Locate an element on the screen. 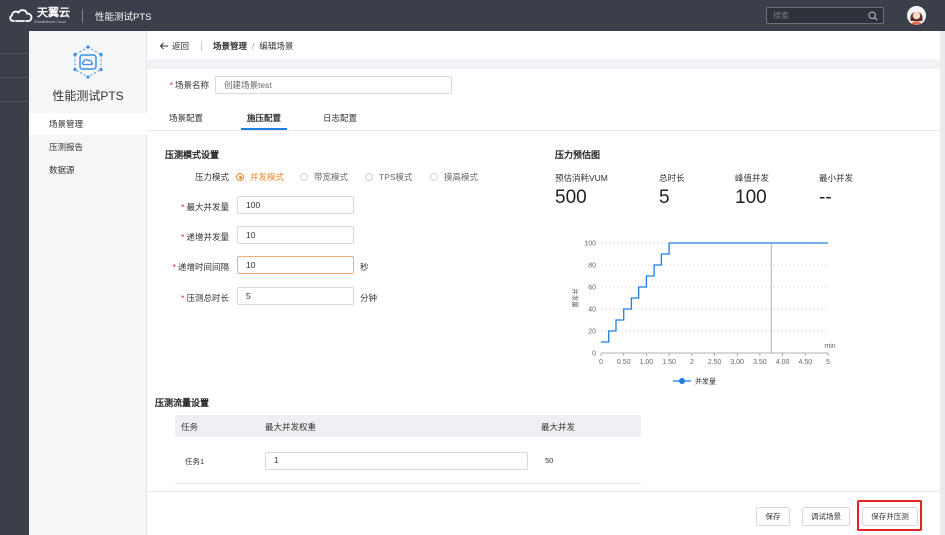  pressure-mode-label: 压力模式 is located at coordinates (211, 177).